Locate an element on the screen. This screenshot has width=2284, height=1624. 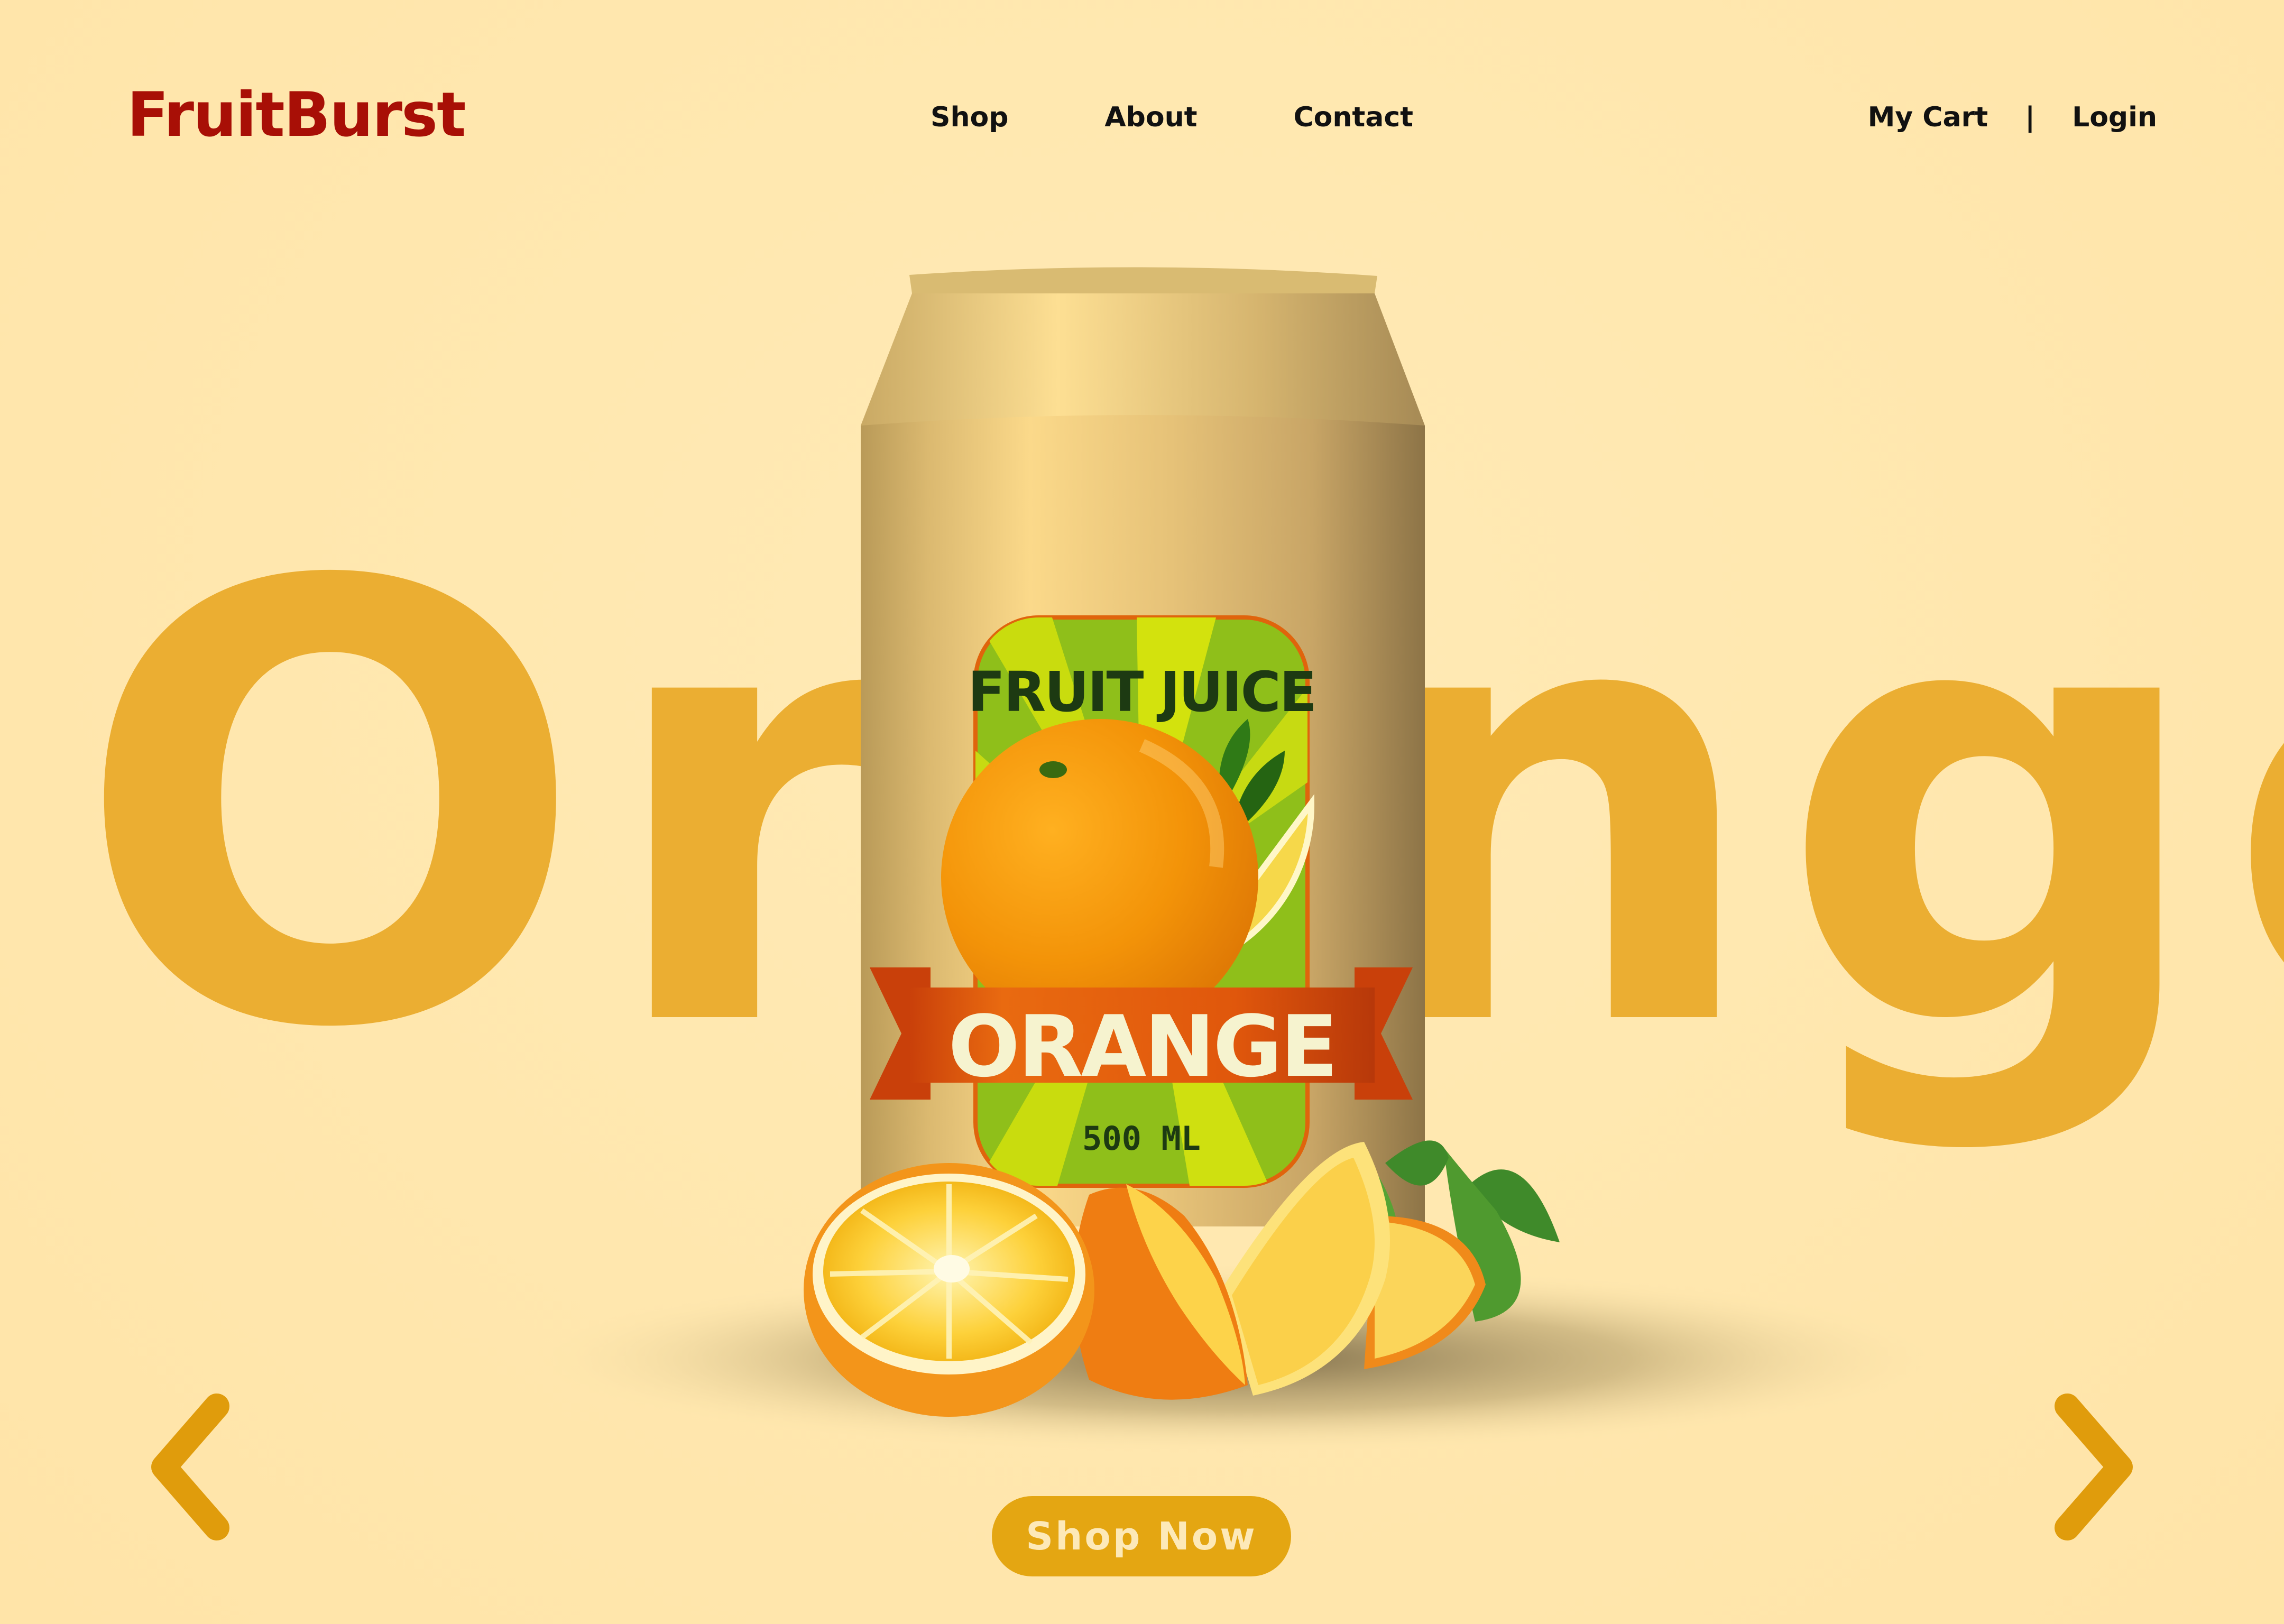
carousel-prev-button is located at coordinates (190, 1467).